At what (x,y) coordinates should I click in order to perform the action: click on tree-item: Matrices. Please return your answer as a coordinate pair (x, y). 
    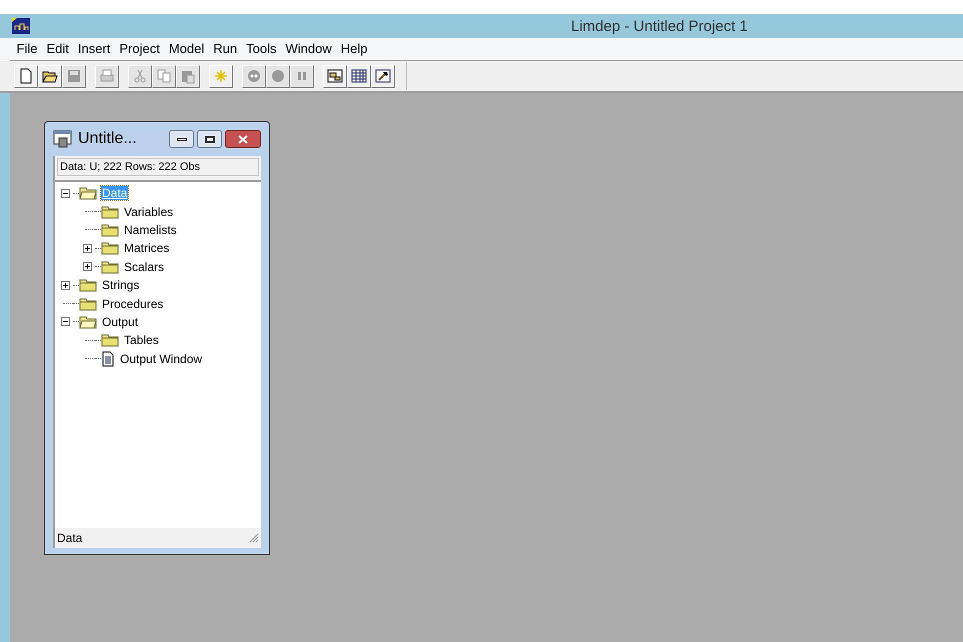
    Looking at the image, I should click on (146, 248).